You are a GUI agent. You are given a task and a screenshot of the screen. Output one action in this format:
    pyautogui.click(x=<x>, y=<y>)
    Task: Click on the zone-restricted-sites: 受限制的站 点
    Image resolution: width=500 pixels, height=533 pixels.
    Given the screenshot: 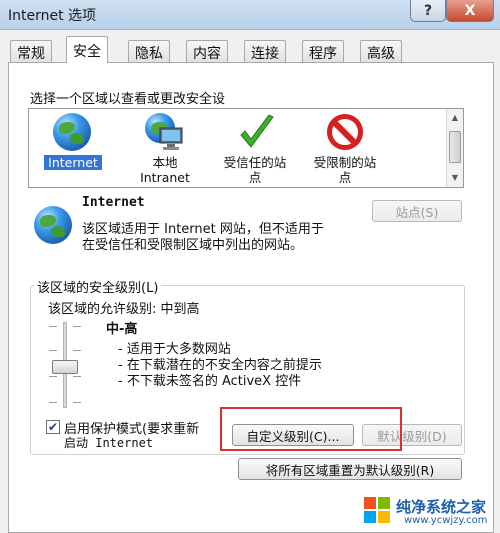 What is the action you would take?
    pyautogui.click(x=345, y=149)
    